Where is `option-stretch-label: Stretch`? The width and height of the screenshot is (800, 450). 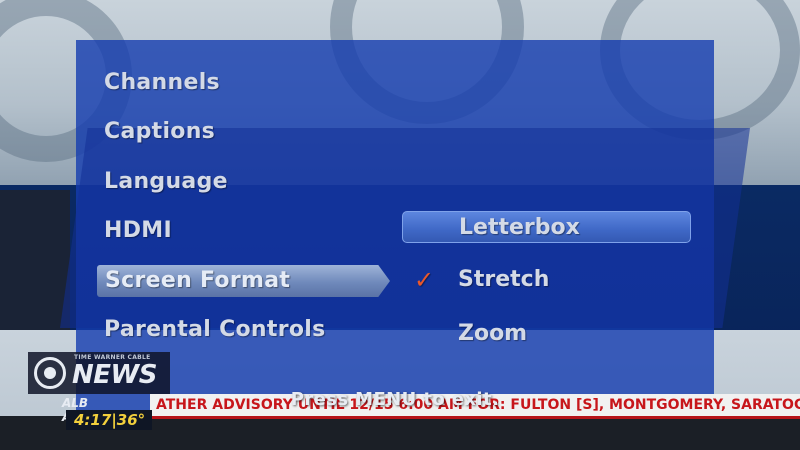 option-stretch-label: Stretch is located at coordinates (504, 279).